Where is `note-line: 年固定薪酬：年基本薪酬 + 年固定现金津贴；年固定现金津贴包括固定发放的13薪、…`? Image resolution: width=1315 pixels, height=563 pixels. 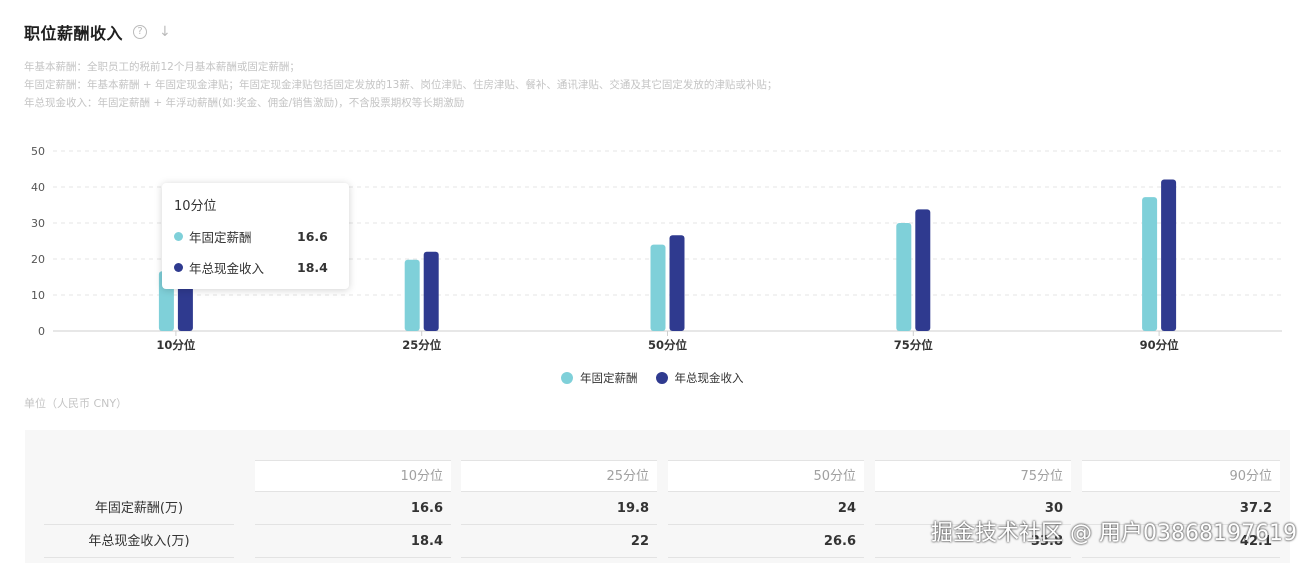 note-line: 年固定薪酬：年基本薪酬 + 年固定现金津贴；年固定现金津贴包括固定发放的13薪、… is located at coordinates (401, 85).